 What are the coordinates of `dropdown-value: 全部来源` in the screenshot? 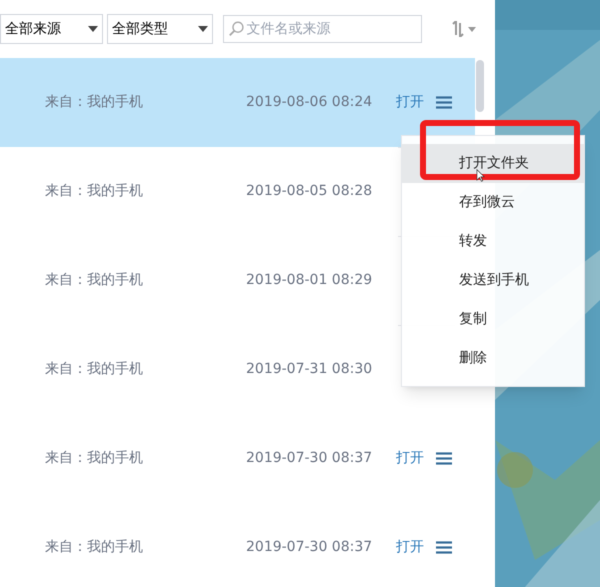 It's located at (33, 29).